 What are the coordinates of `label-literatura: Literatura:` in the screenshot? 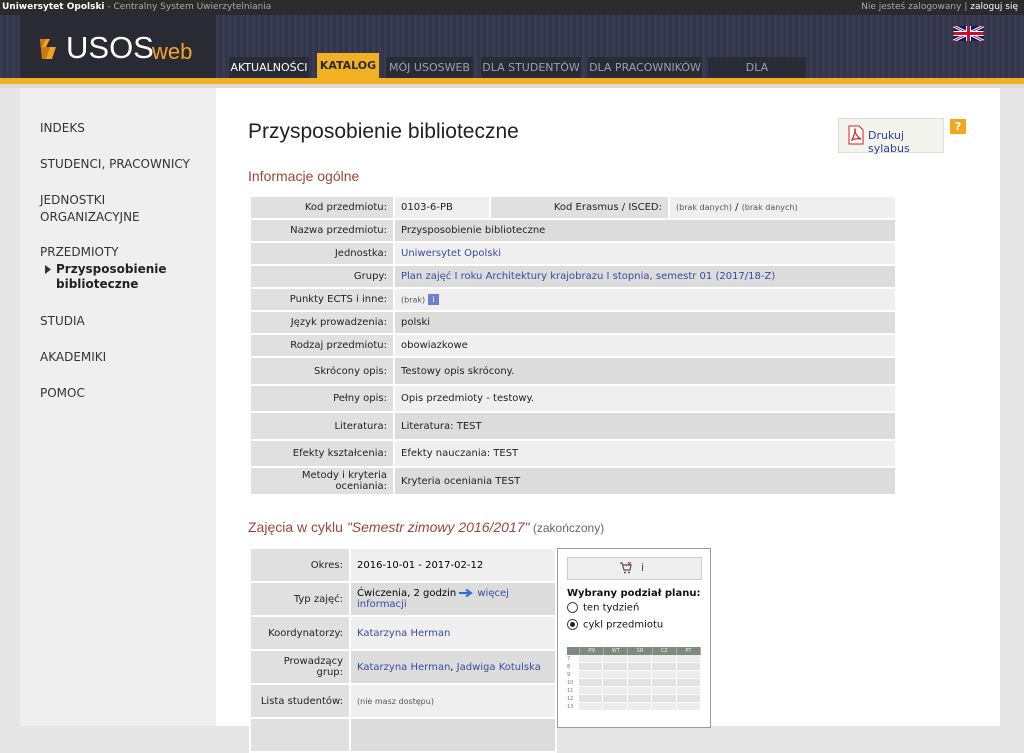 It's located at (322, 426).